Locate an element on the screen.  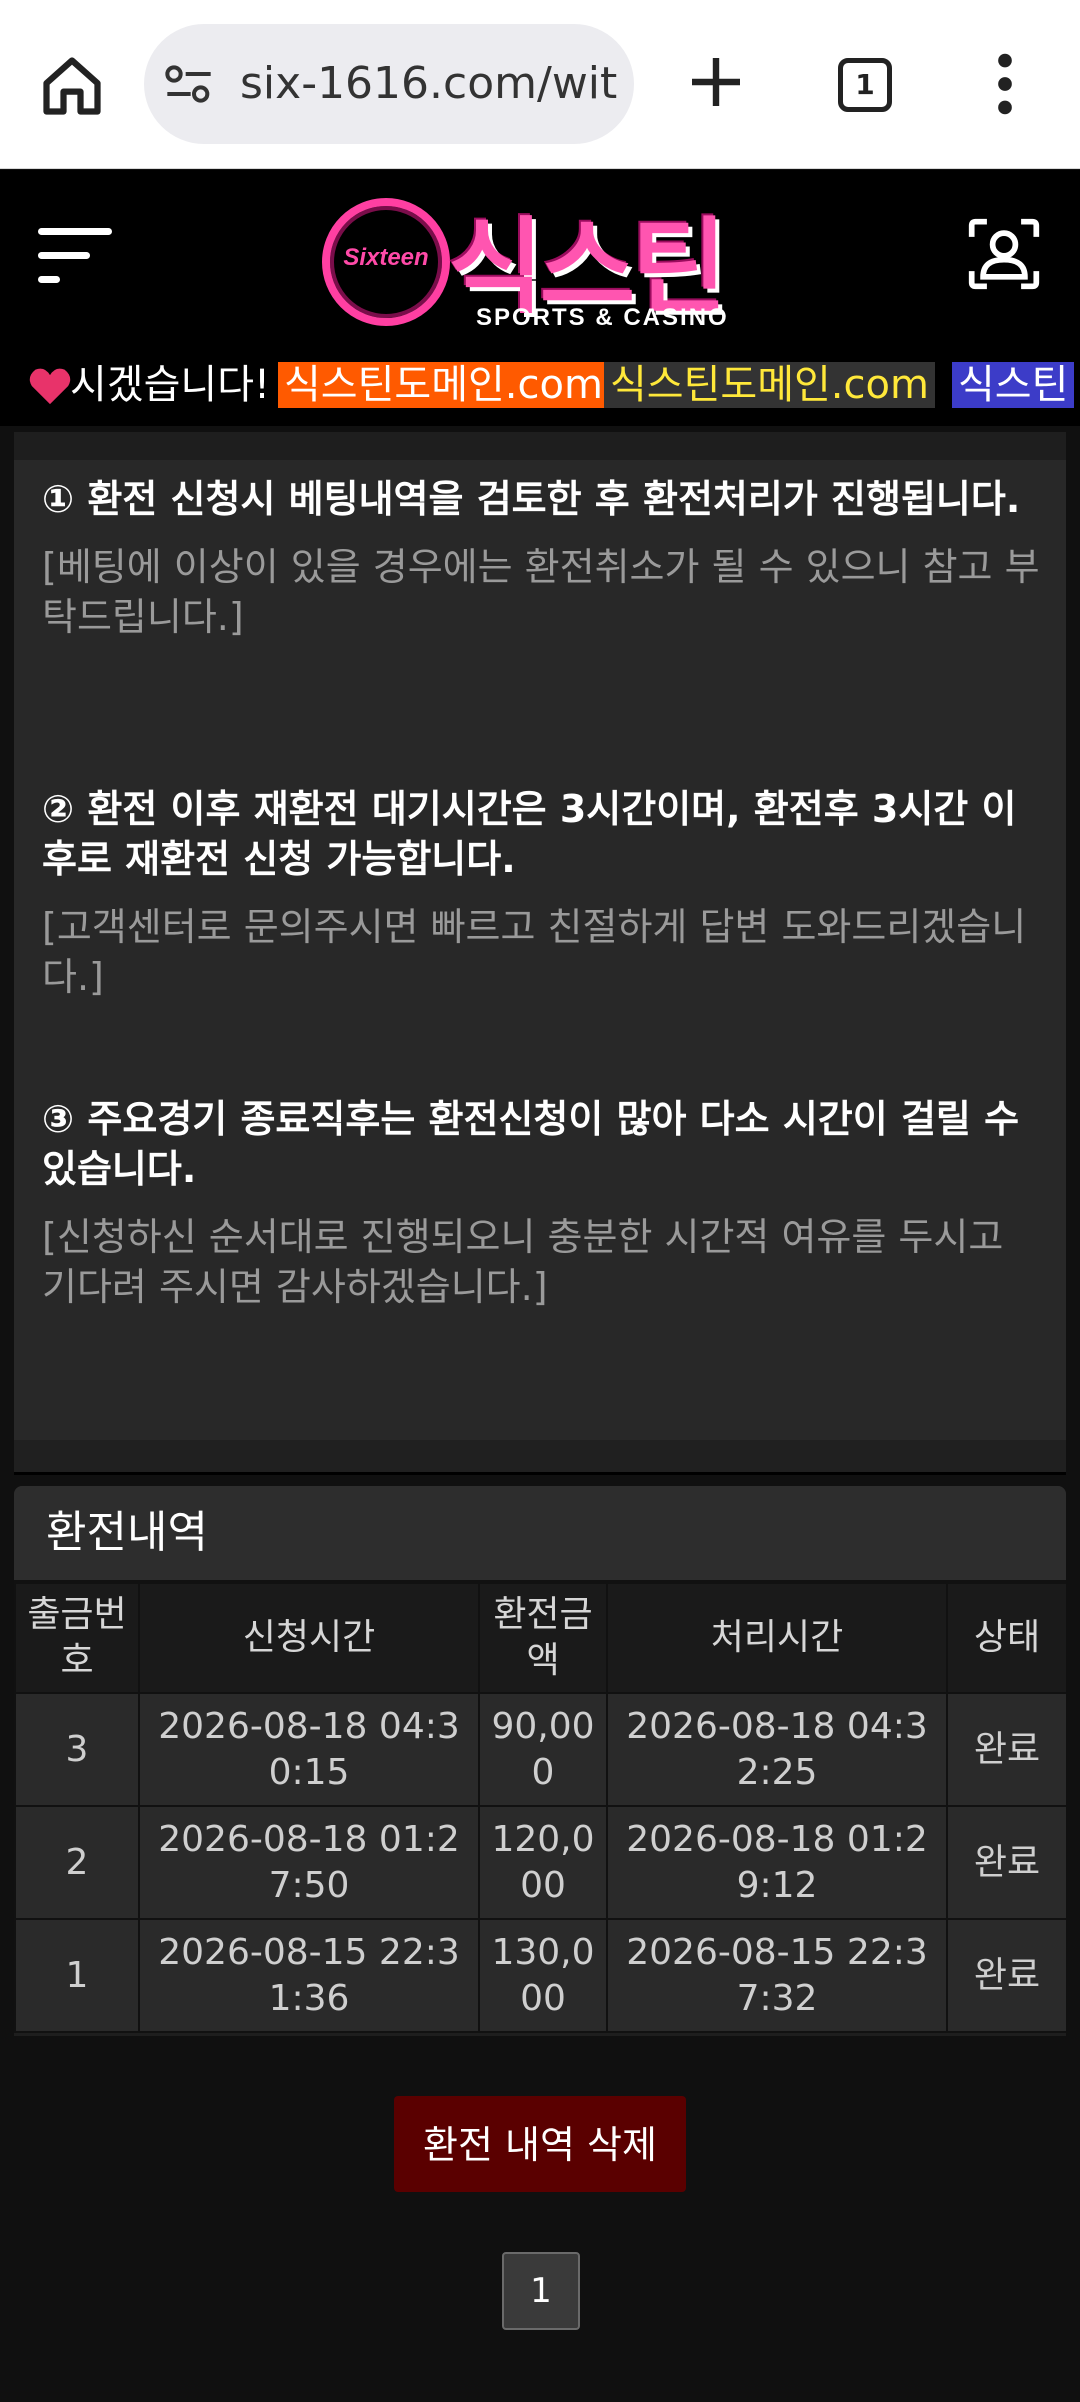
browser-toolbar: six-1616.com/with 1 is located at coordinates (540, 84).